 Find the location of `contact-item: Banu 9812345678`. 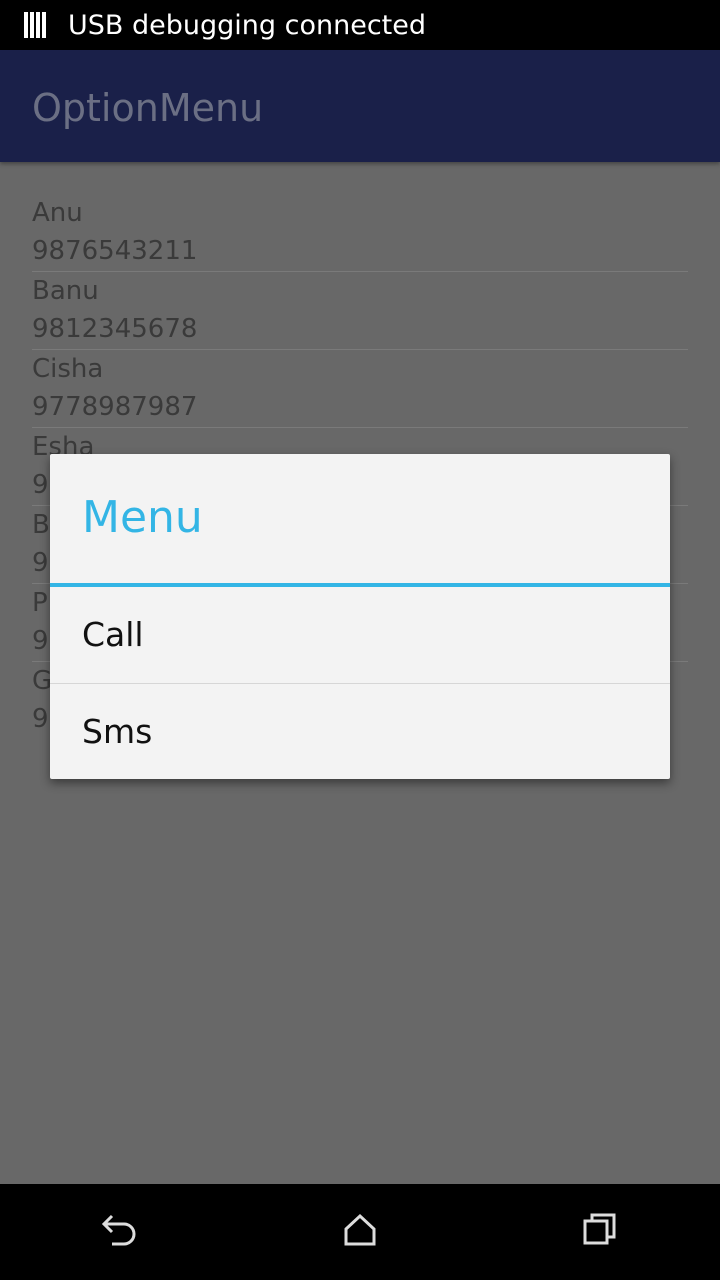

contact-item: Banu 9812345678 is located at coordinates (360, 311).